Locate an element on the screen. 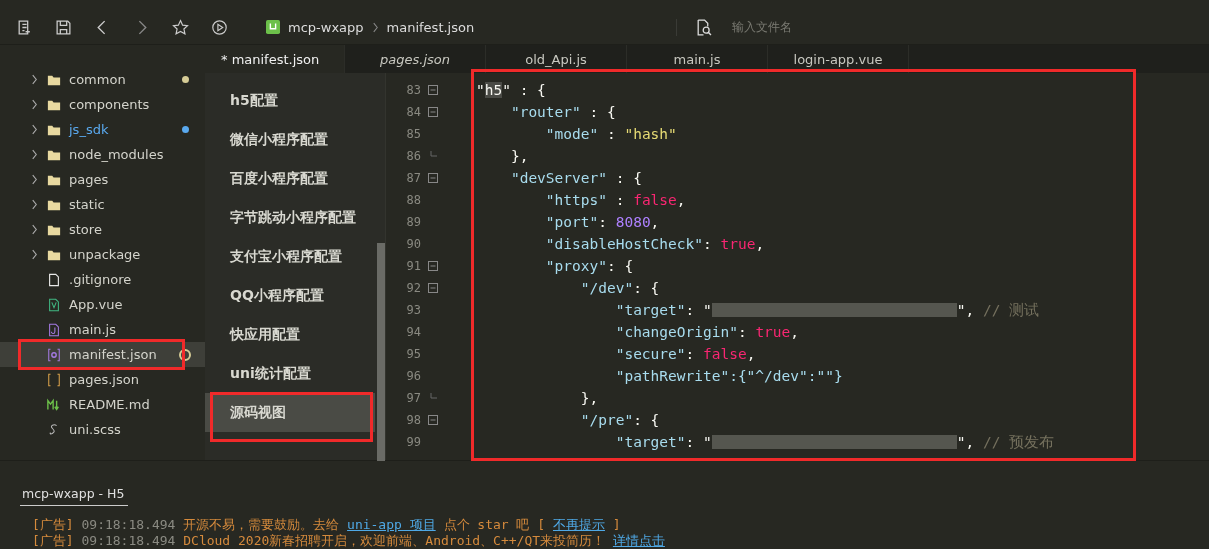 Image resolution: width=1209 pixels, height=549 pixels. line-number: 90 is located at coordinates (413, 244).